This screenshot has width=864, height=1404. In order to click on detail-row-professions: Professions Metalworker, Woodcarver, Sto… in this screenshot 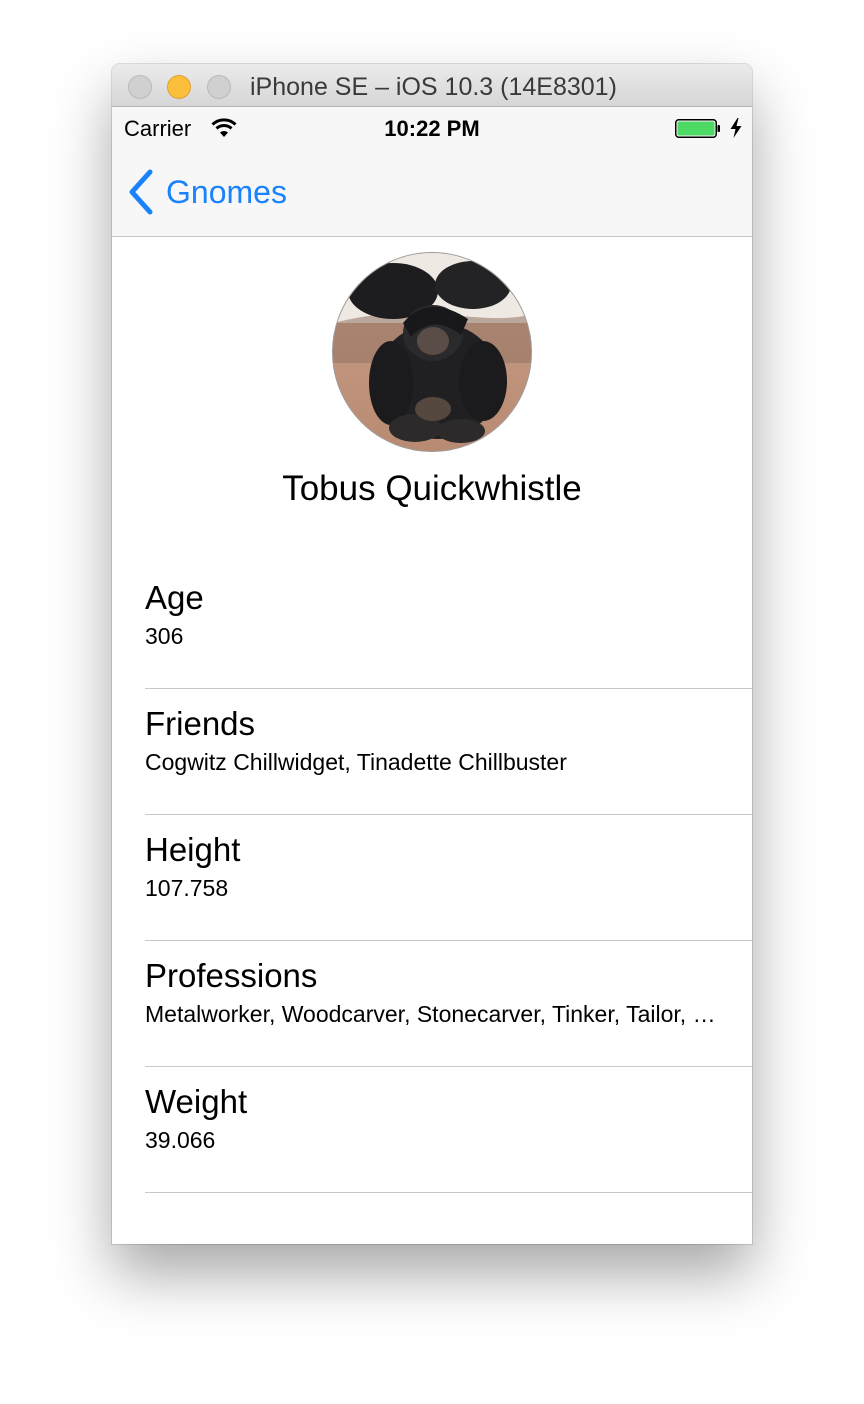, I will do `click(448, 1004)`.